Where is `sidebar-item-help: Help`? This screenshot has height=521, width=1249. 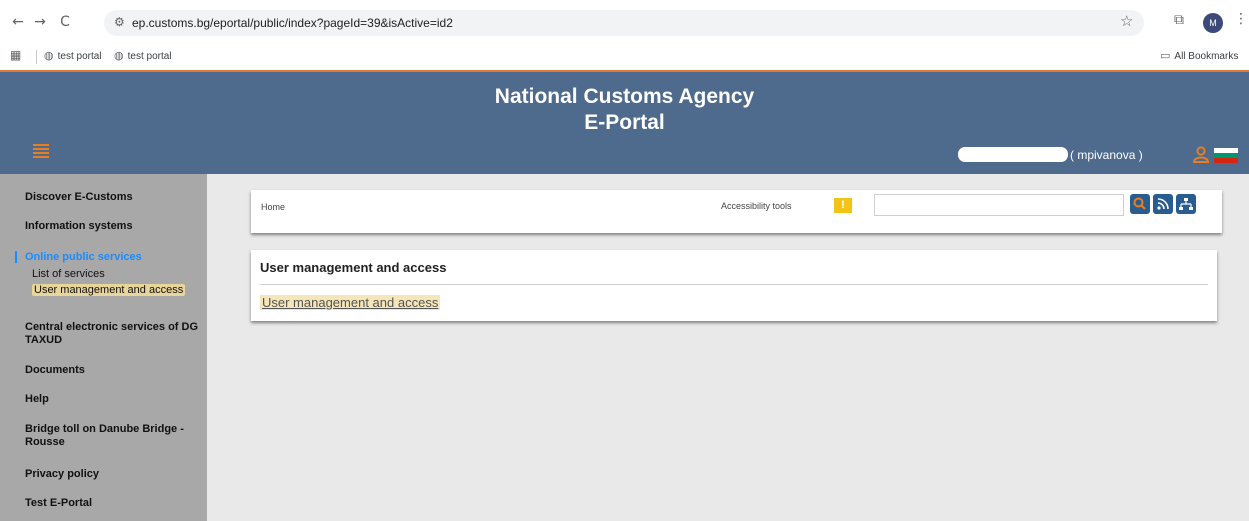 sidebar-item-help: Help is located at coordinates (37, 399).